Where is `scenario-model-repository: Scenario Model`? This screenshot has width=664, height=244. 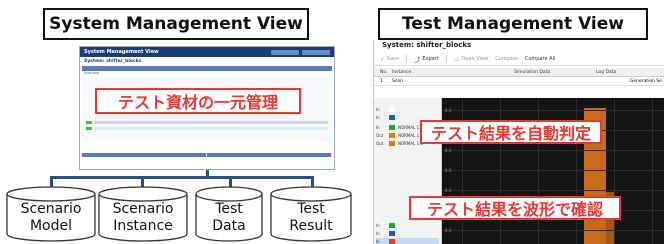
scenario-model-repository: Scenario Model is located at coordinates (51, 214).